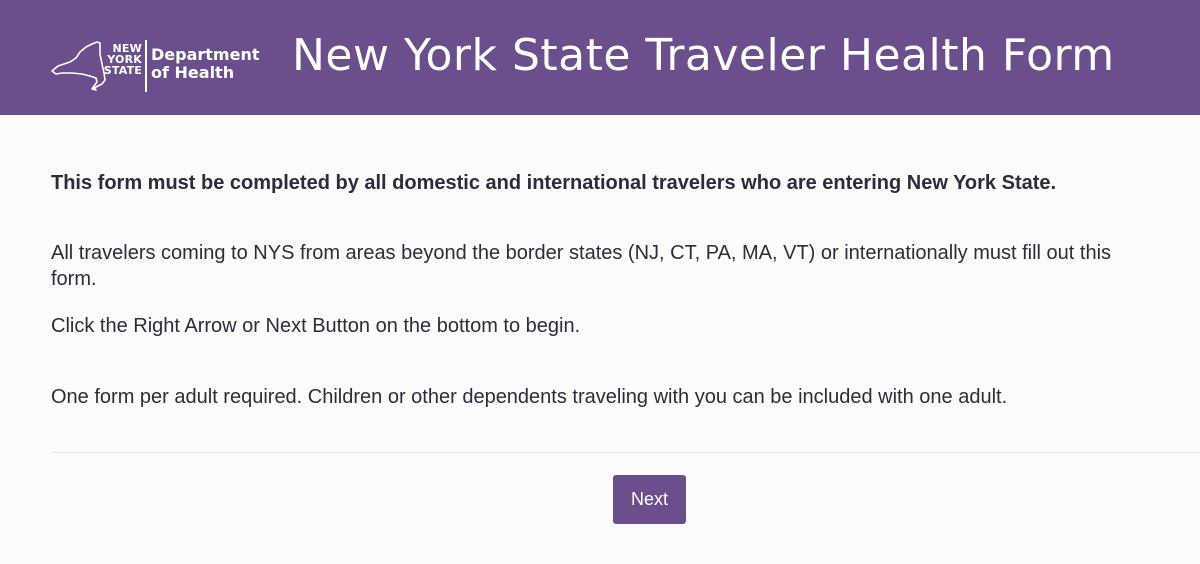 This screenshot has width=1200, height=564. I want to click on logo-department-line: Department, so click(205, 54).